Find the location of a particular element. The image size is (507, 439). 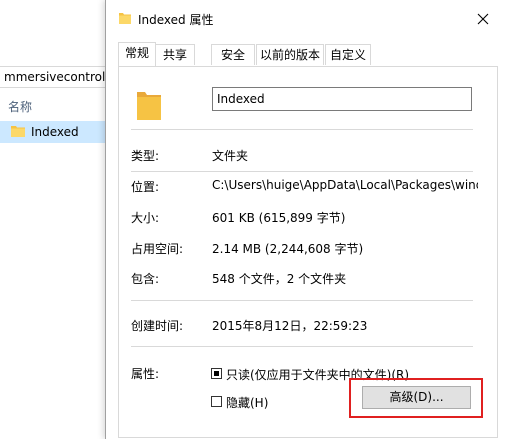

folder-name-input: Indexed is located at coordinates (342, 99).